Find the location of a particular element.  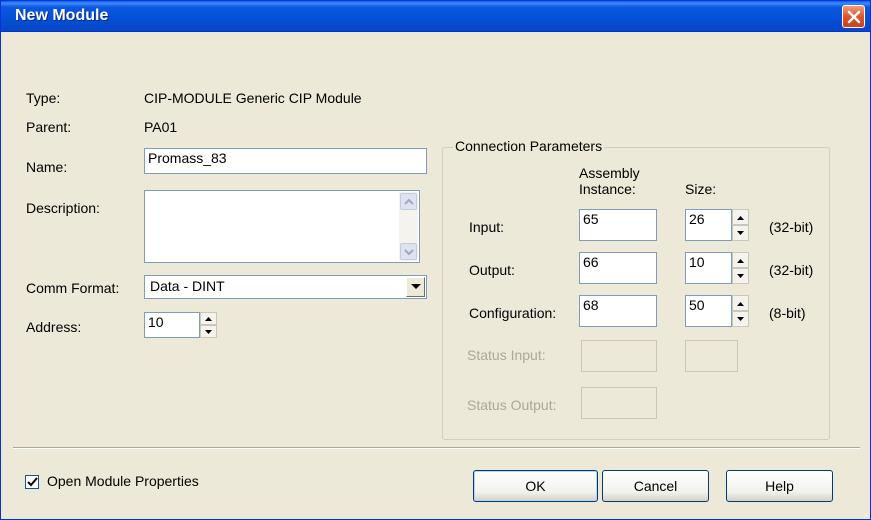

input-size-field: 26 is located at coordinates (708, 225).